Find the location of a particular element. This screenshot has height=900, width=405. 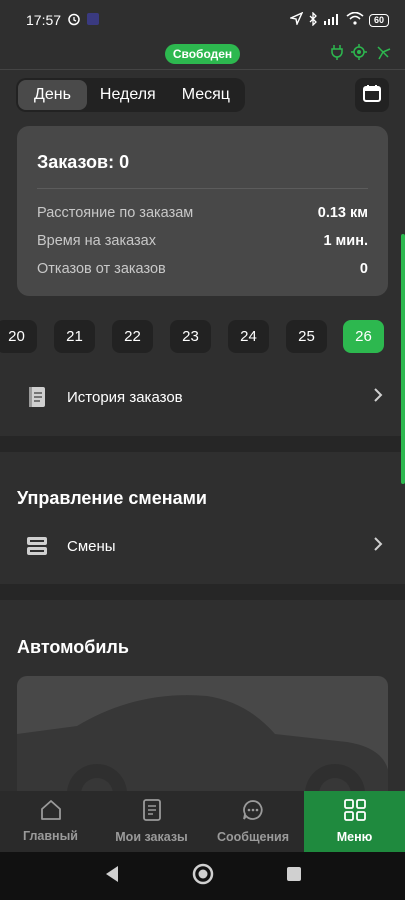

nav-label: Меню is located at coordinates (354, 837).